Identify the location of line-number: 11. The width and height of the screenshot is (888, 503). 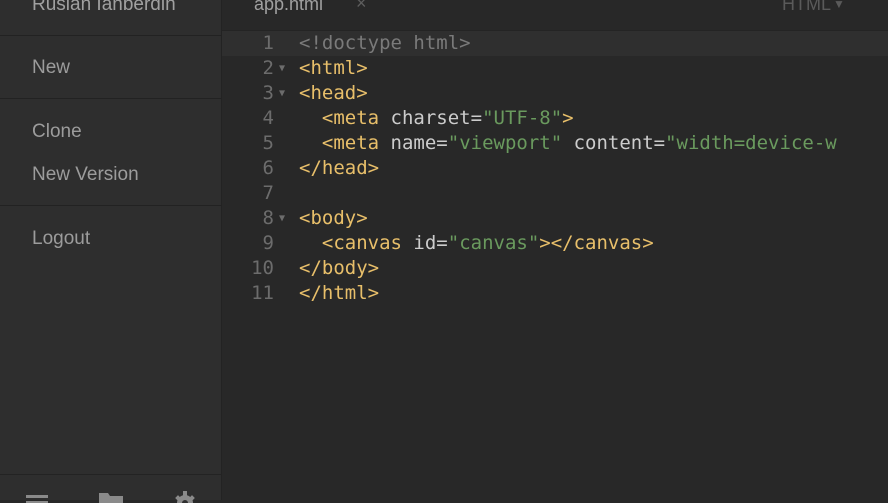
(262, 293).